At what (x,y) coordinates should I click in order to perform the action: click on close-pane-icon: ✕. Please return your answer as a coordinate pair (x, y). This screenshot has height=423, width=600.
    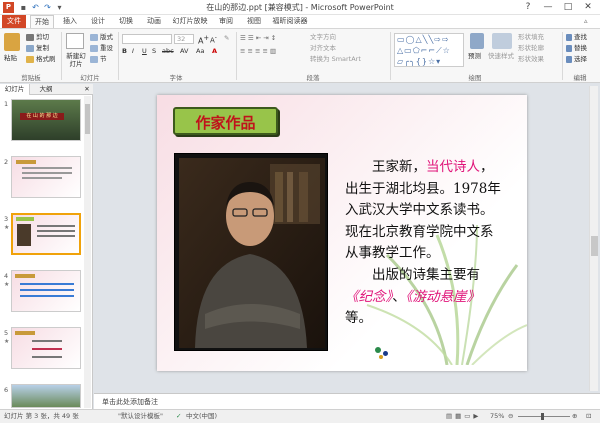
    Looking at the image, I should click on (87, 89).